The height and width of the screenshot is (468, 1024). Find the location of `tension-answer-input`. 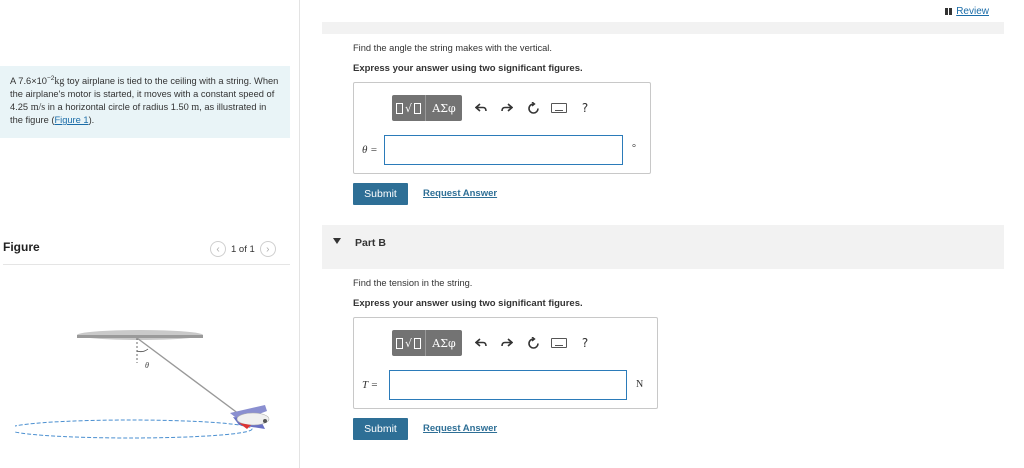

tension-answer-input is located at coordinates (508, 385).